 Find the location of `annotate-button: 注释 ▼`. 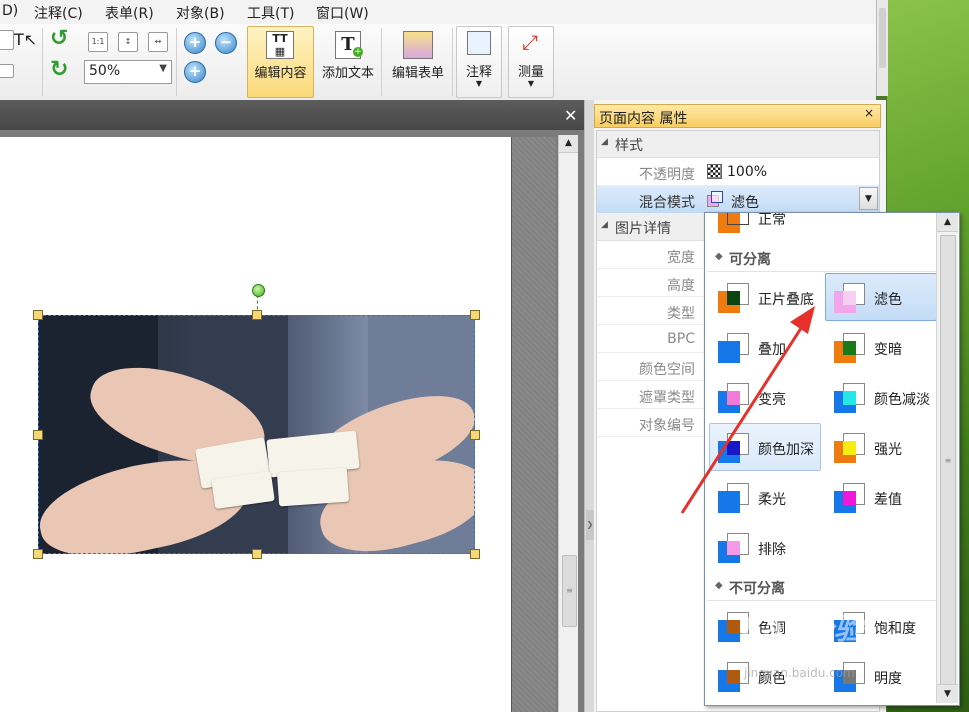

annotate-button: 注释 ▼ is located at coordinates (479, 62).